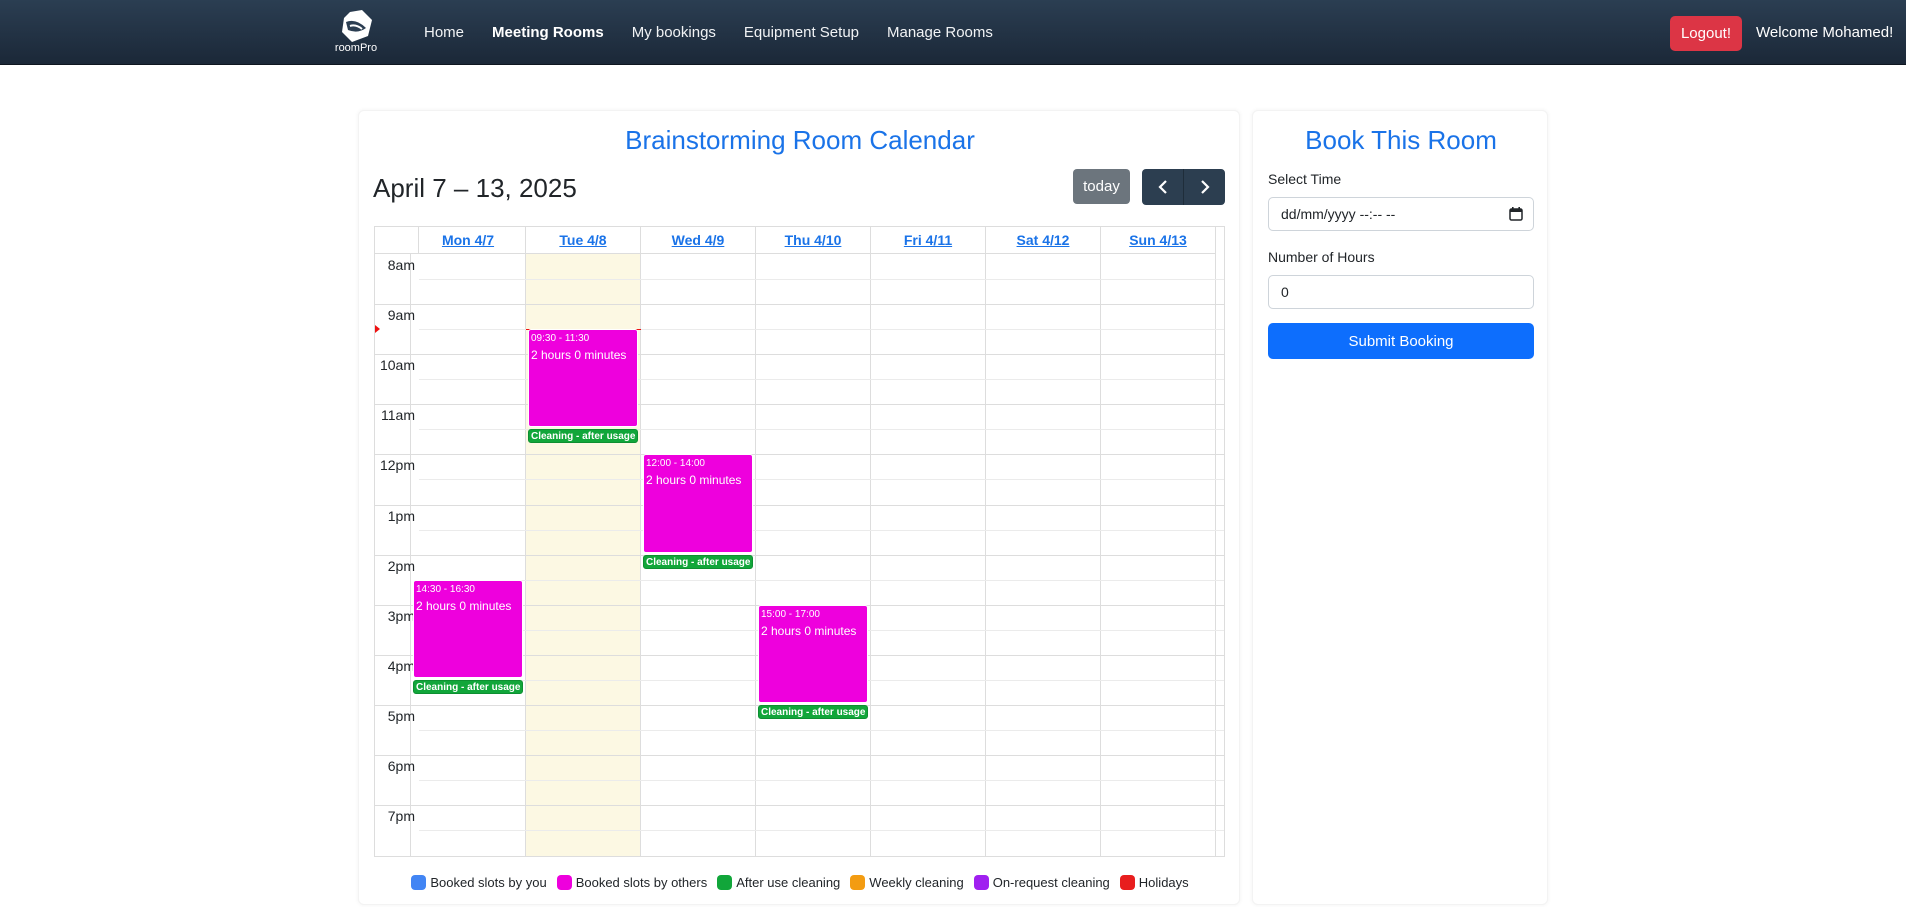 This screenshot has width=1906, height=907. Describe the element at coordinates (1338, 214) in the screenshot. I see `select-time-placeholder: dd/mm/yyyy --:-- --` at that location.